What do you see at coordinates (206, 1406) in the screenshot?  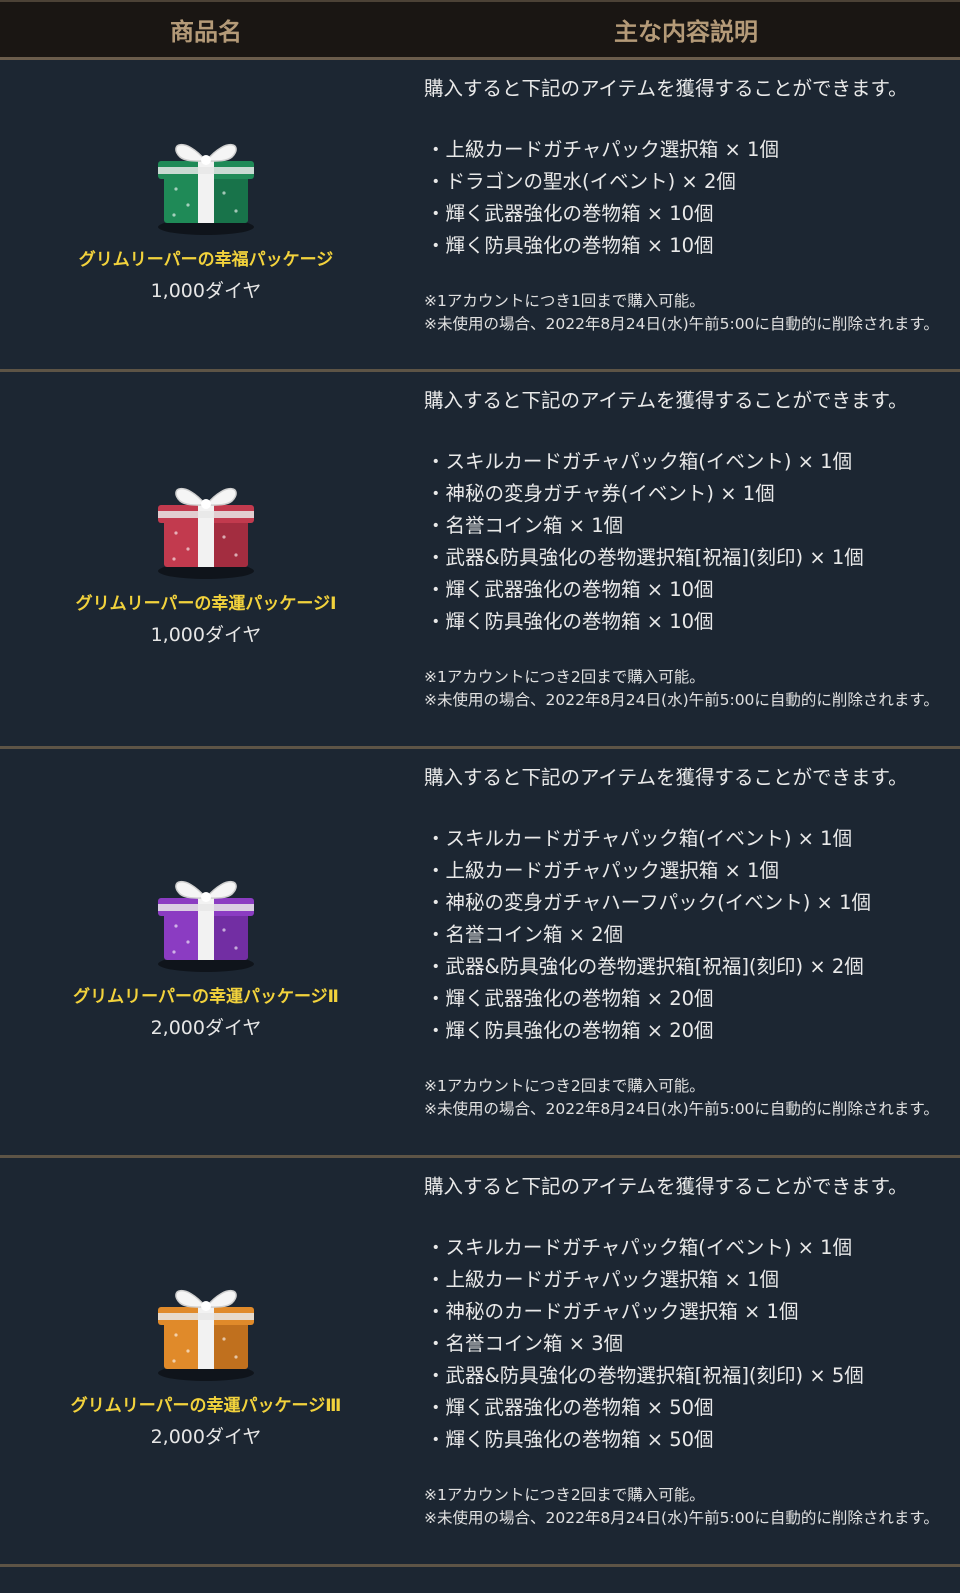 I see `package-name: グリムリーパーの幸運パッケージⅢ` at bounding box center [206, 1406].